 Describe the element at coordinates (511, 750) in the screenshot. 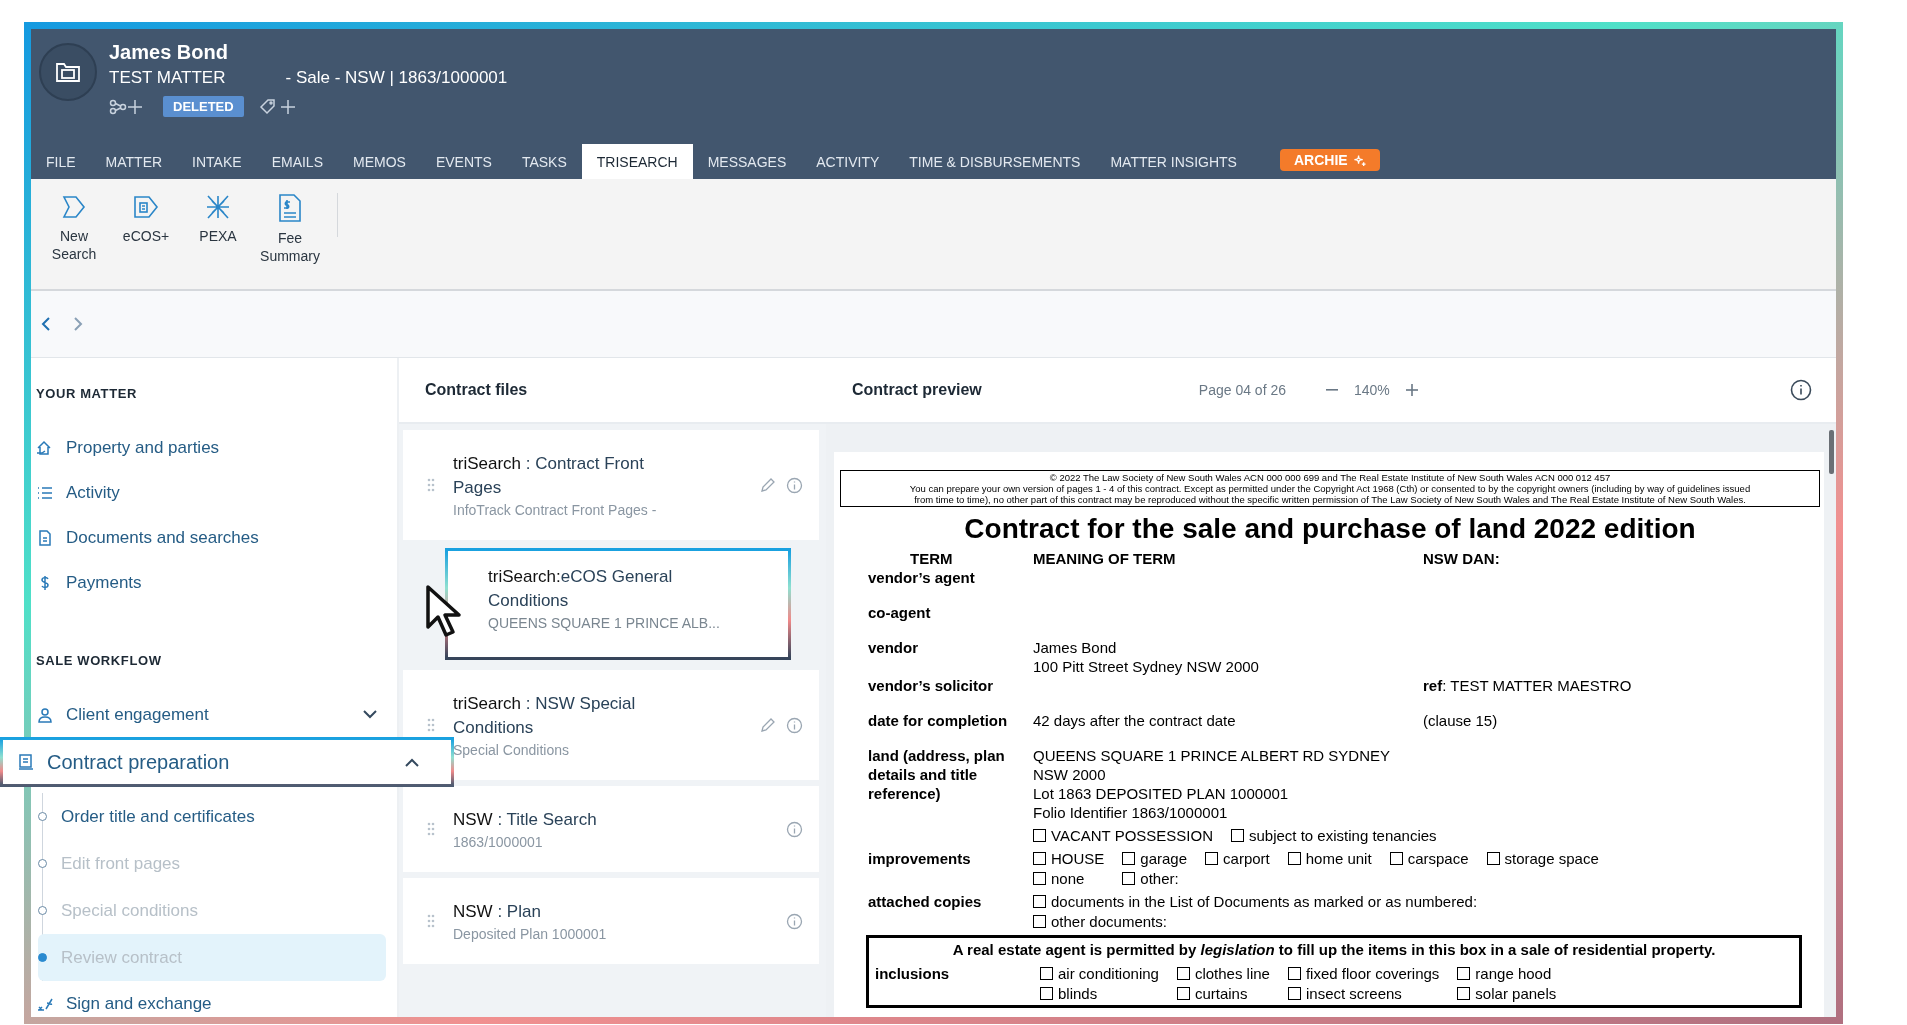

I see `file-subtitle: Special Conditions` at that location.